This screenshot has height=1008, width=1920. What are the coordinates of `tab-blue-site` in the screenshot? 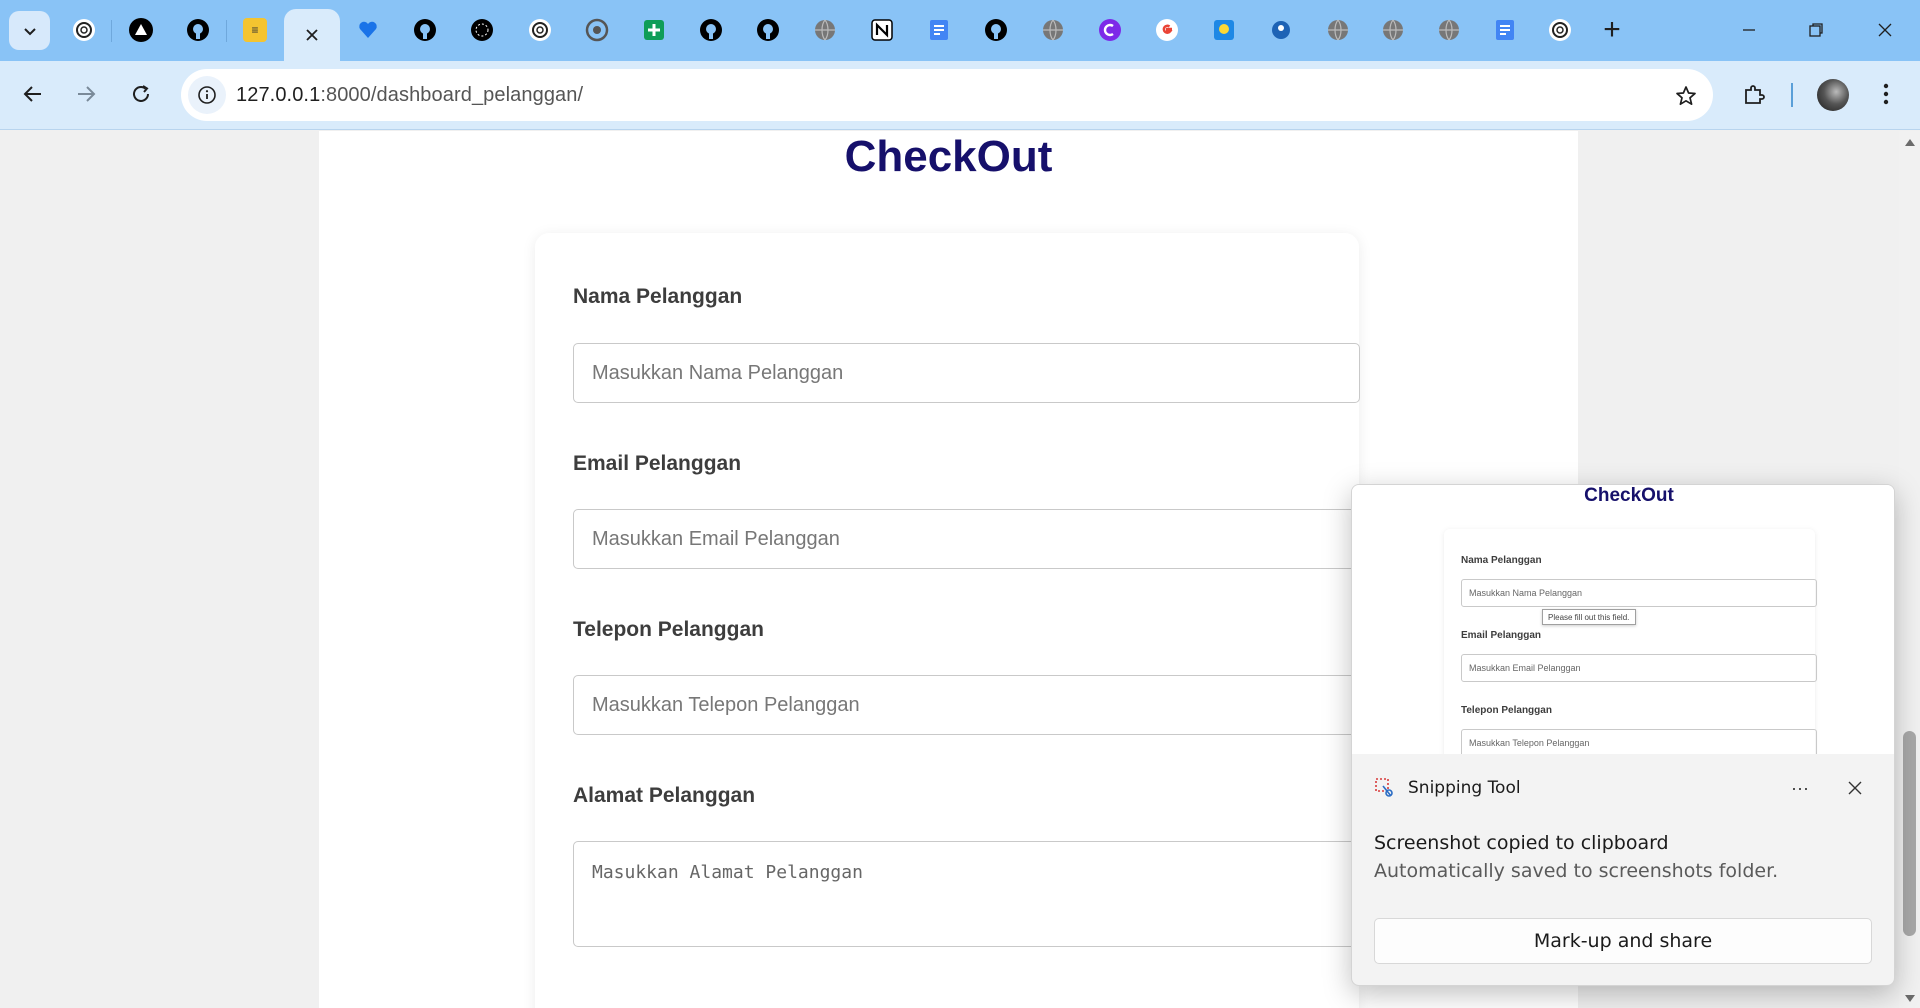 It's located at (1281, 30).